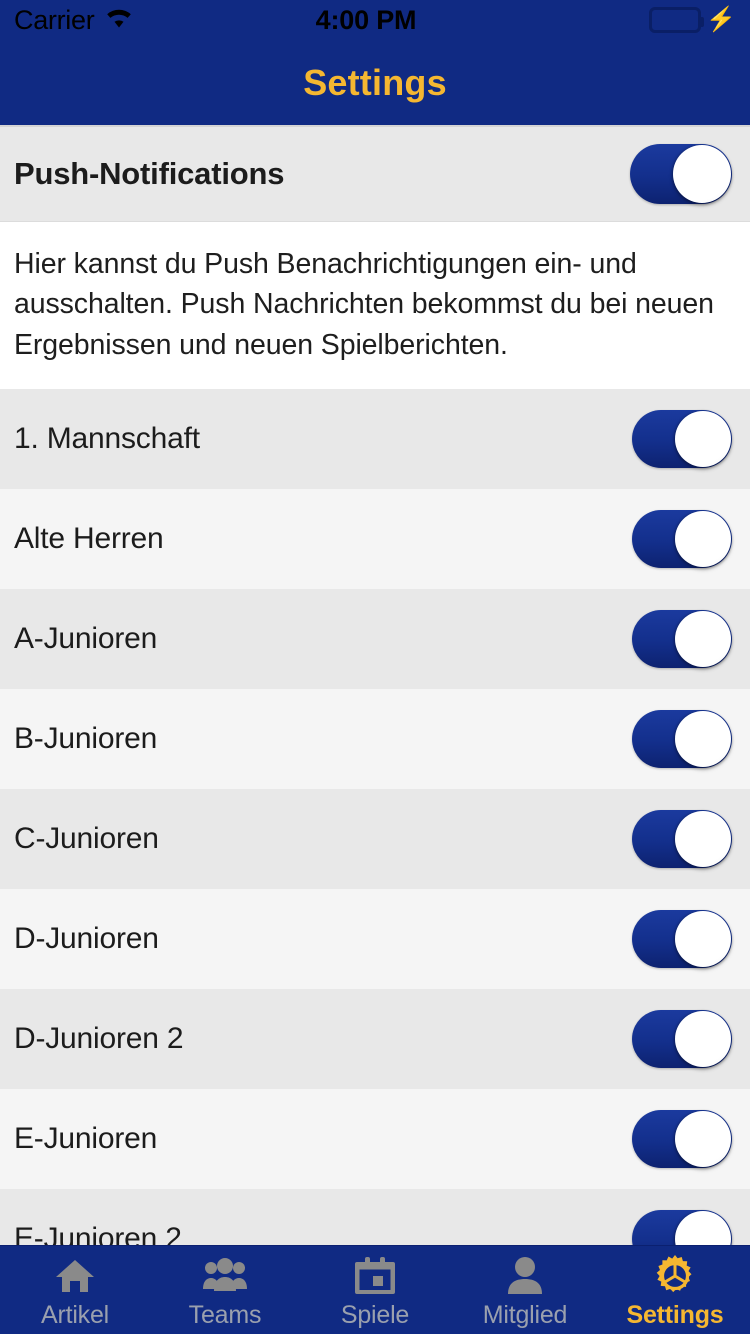  I want to click on team-label: E-Junioren, so click(86, 1139).